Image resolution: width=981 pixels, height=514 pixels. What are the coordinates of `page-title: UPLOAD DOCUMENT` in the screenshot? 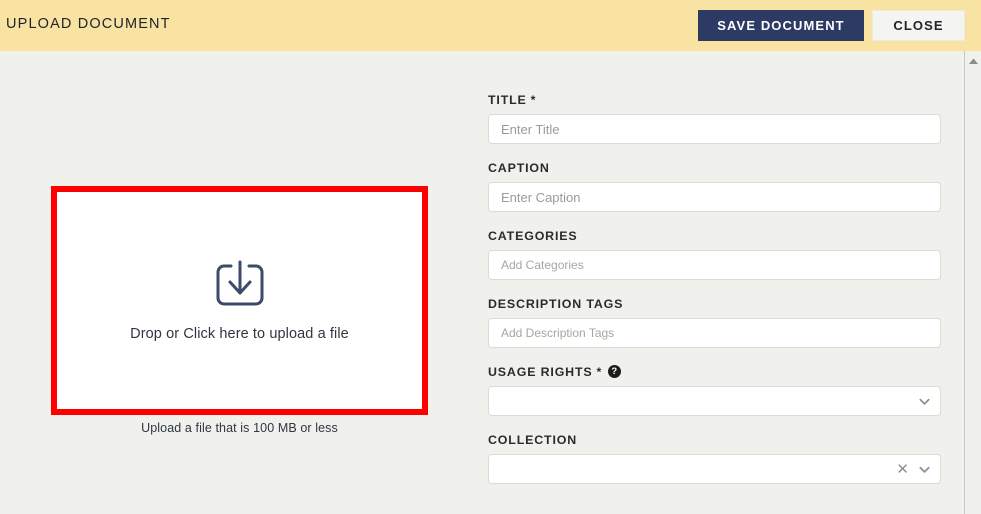 It's located at (88, 24).